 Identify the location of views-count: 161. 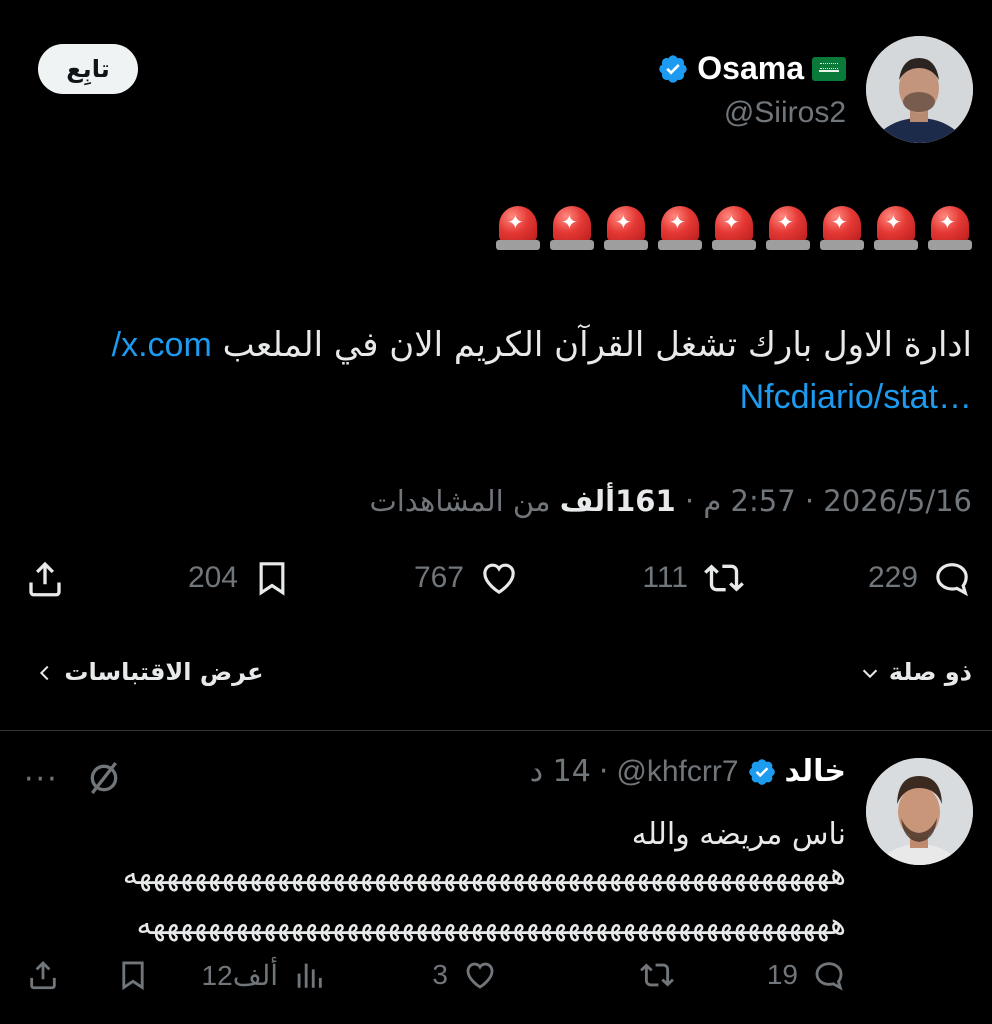
(645, 501).